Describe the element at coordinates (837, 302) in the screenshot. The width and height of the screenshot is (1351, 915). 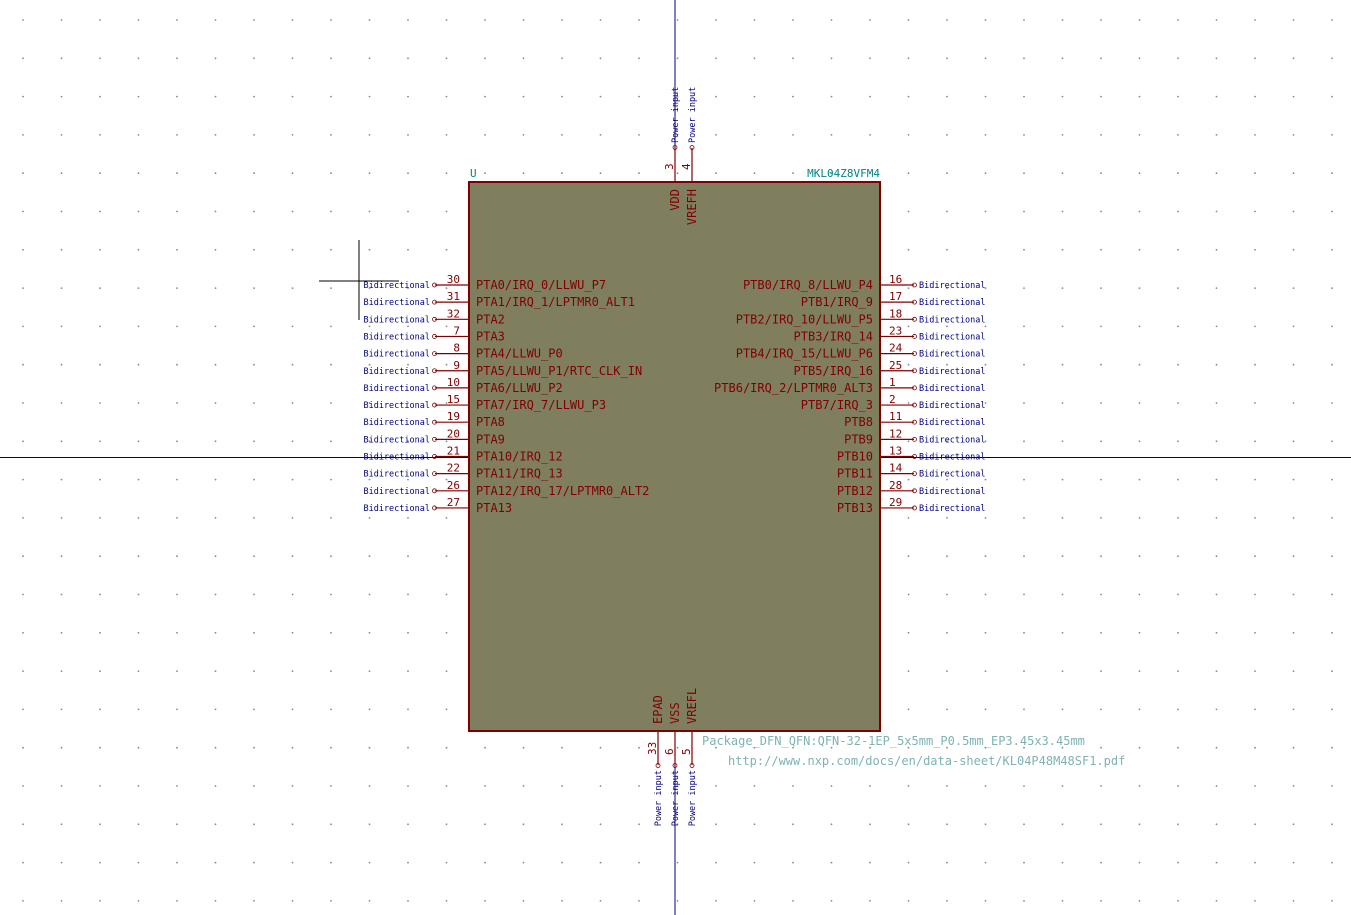
I see `pin-name: PTB1/IRQ_9` at that location.